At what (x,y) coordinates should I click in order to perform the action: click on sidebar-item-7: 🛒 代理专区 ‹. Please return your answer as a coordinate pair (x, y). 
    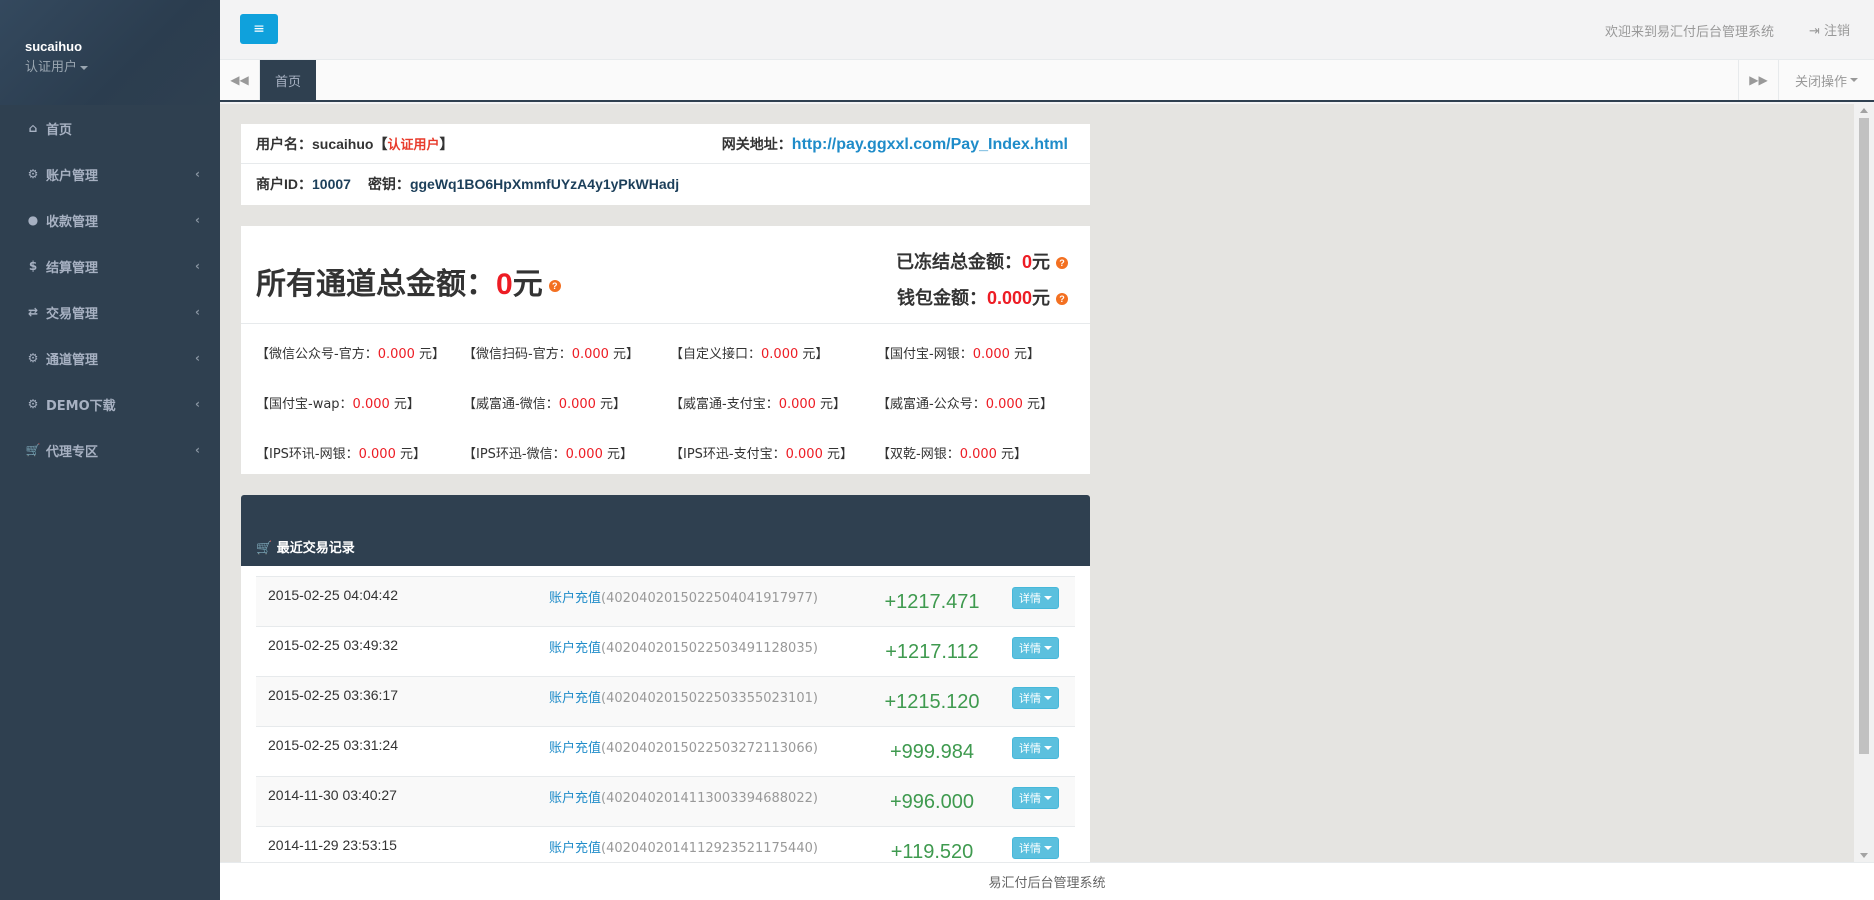
    Looking at the image, I should click on (110, 450).